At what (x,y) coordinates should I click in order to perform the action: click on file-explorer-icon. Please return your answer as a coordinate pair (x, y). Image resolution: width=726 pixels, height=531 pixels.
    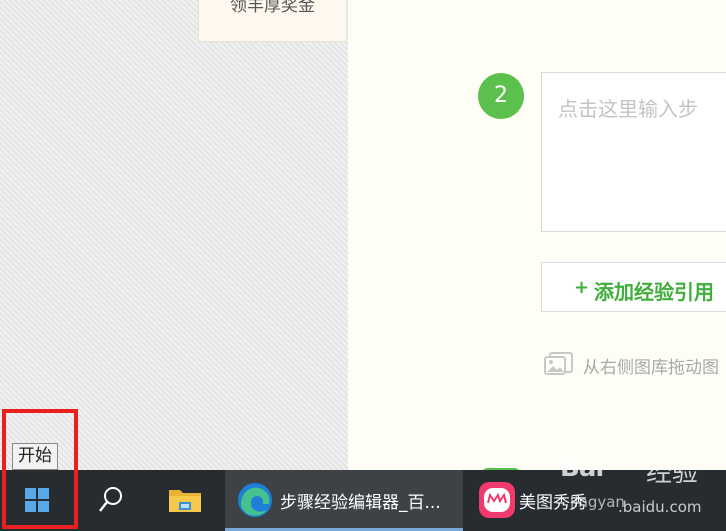
    Looking at the image, I should click on (185, 501).